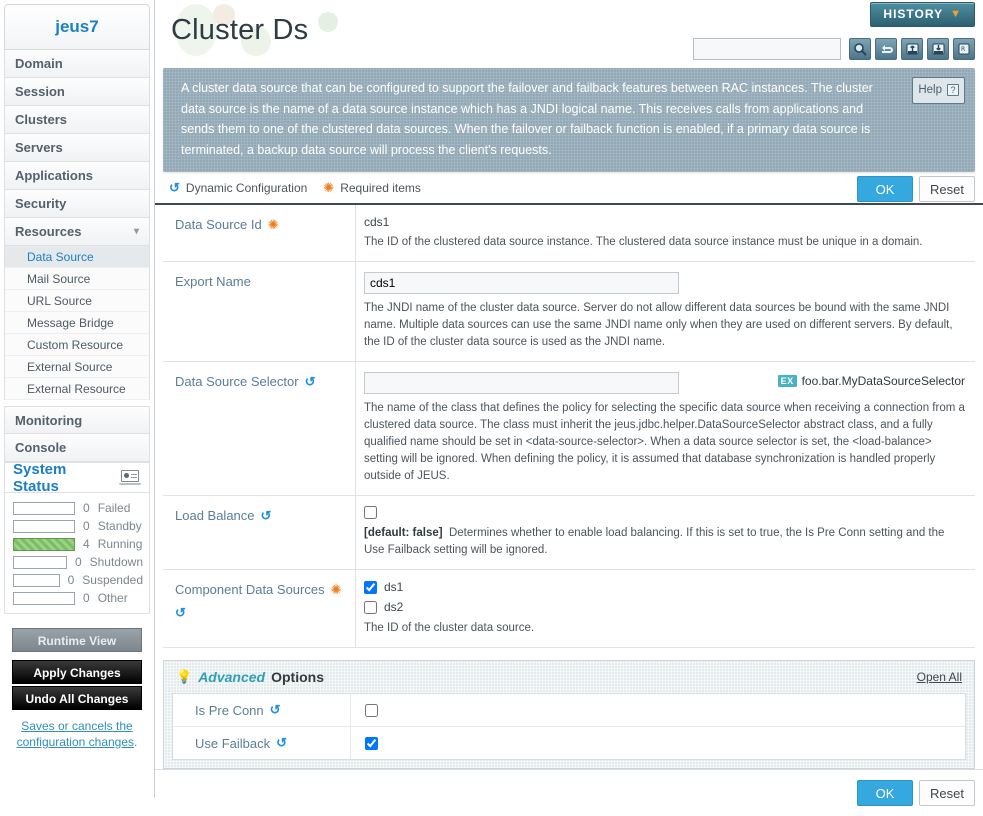 This screenshot has width=983, height=816. I want to click on sidebar-item-resources: Resources ▾, so click(77, 232).